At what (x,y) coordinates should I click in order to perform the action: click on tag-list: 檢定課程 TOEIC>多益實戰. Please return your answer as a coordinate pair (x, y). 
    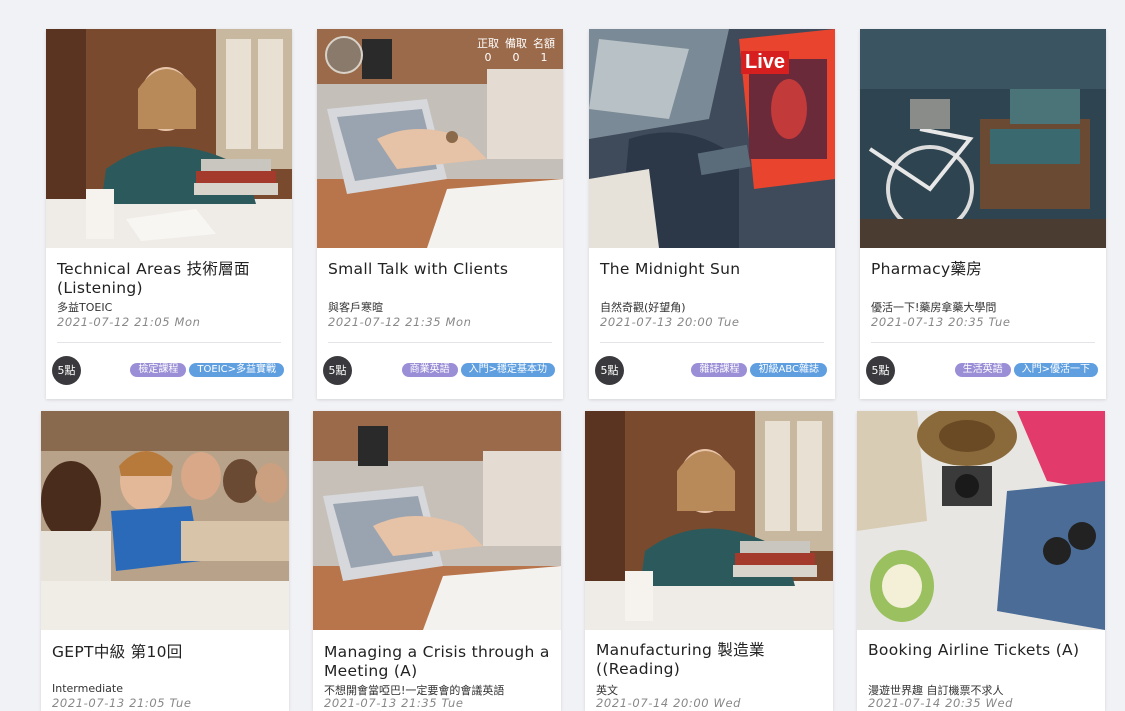
    Looking at the image, I should click on (207, 370).